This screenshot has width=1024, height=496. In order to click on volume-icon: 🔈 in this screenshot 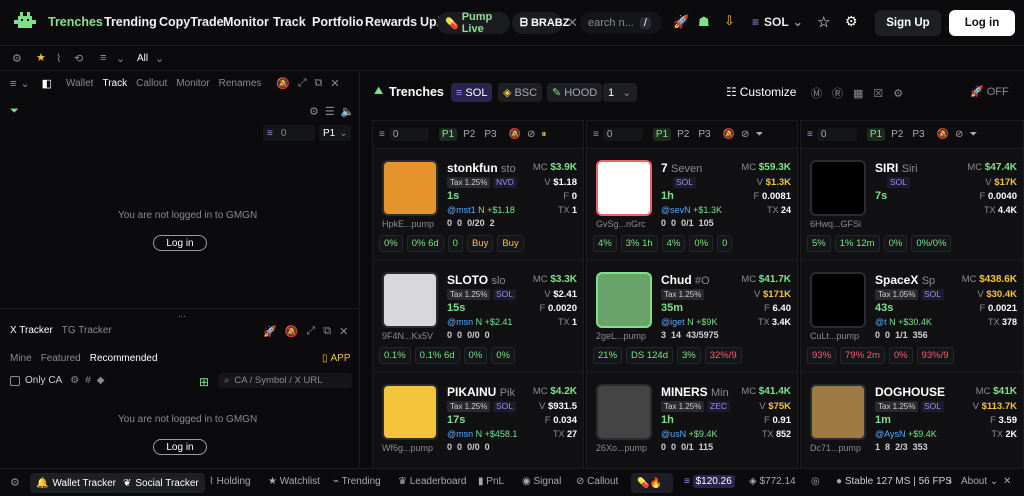, I will do `click(348, 111)`.